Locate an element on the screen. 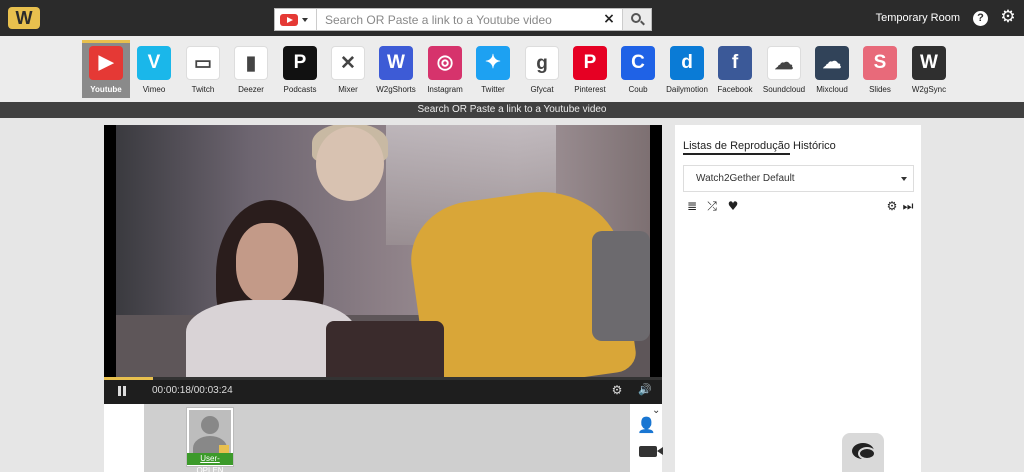  youtube-icon: ▶ is located at coordinates (106, 63).